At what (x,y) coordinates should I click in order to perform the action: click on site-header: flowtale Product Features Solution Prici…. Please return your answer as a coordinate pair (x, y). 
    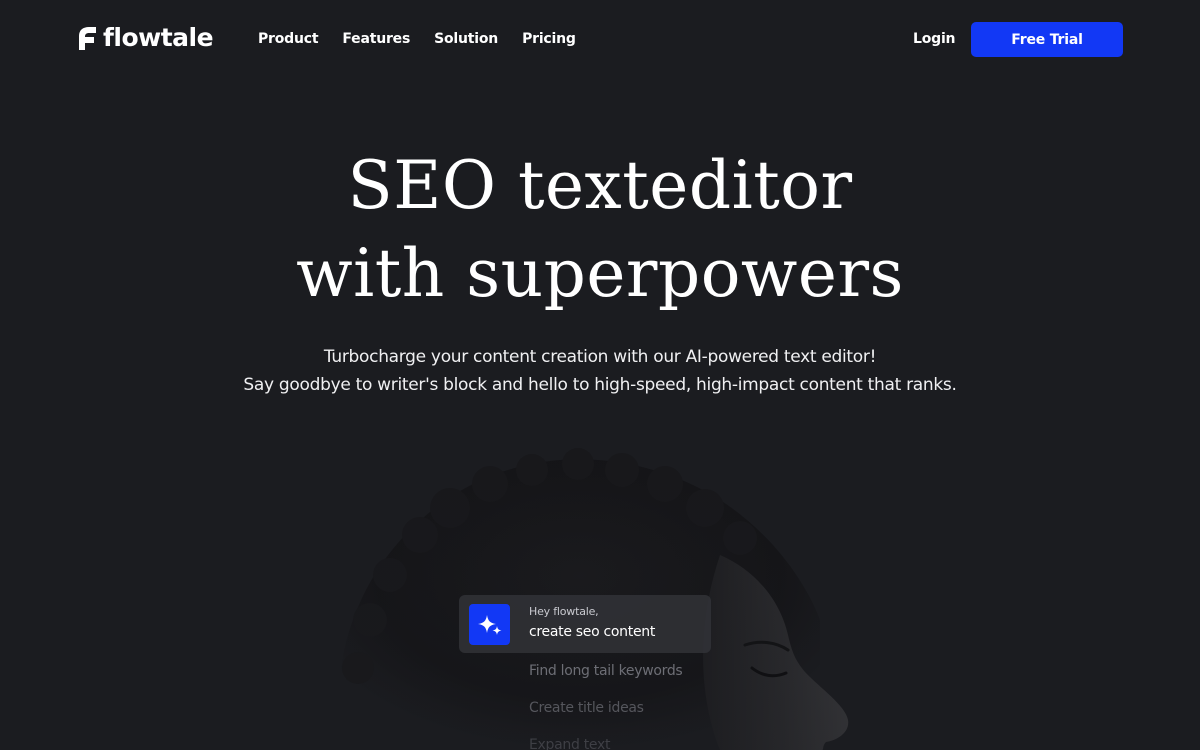
    Looking at the image, I should click on (600, 40).